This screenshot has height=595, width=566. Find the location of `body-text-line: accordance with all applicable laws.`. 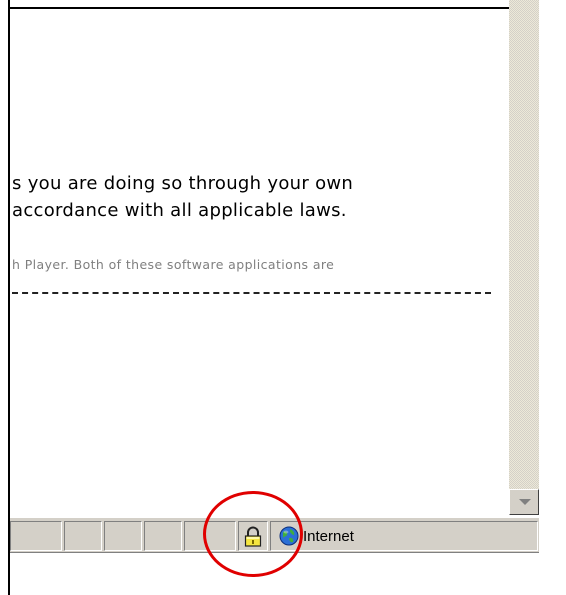

body-text-line: accordance with all applicable laws. is located at coordinates (179, 210).